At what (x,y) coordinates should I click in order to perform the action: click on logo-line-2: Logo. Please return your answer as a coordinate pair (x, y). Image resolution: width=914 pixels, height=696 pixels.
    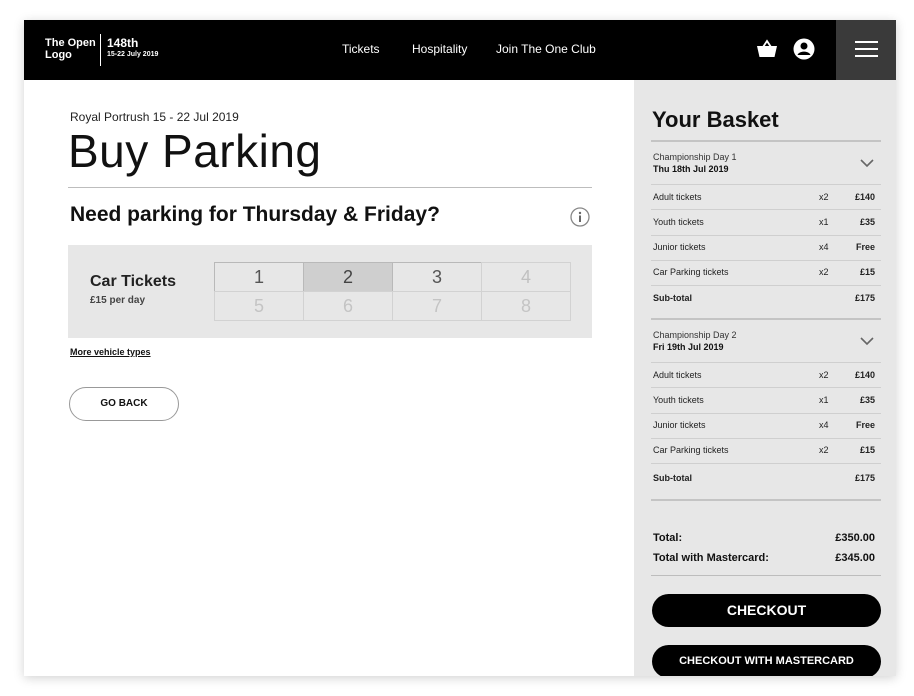
    Looking at the image, I should click on (58, 55).